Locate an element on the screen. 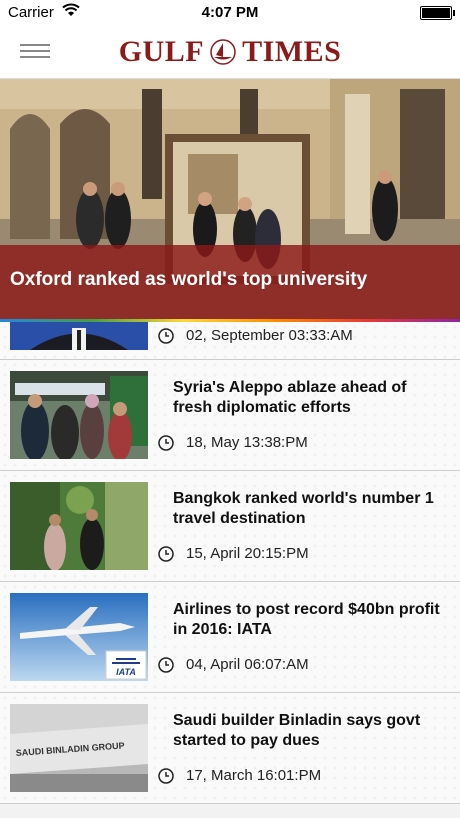 The image size is (460, 818). article-date-text: 17, March 16:01:PM is located at coordinates (254, 775).